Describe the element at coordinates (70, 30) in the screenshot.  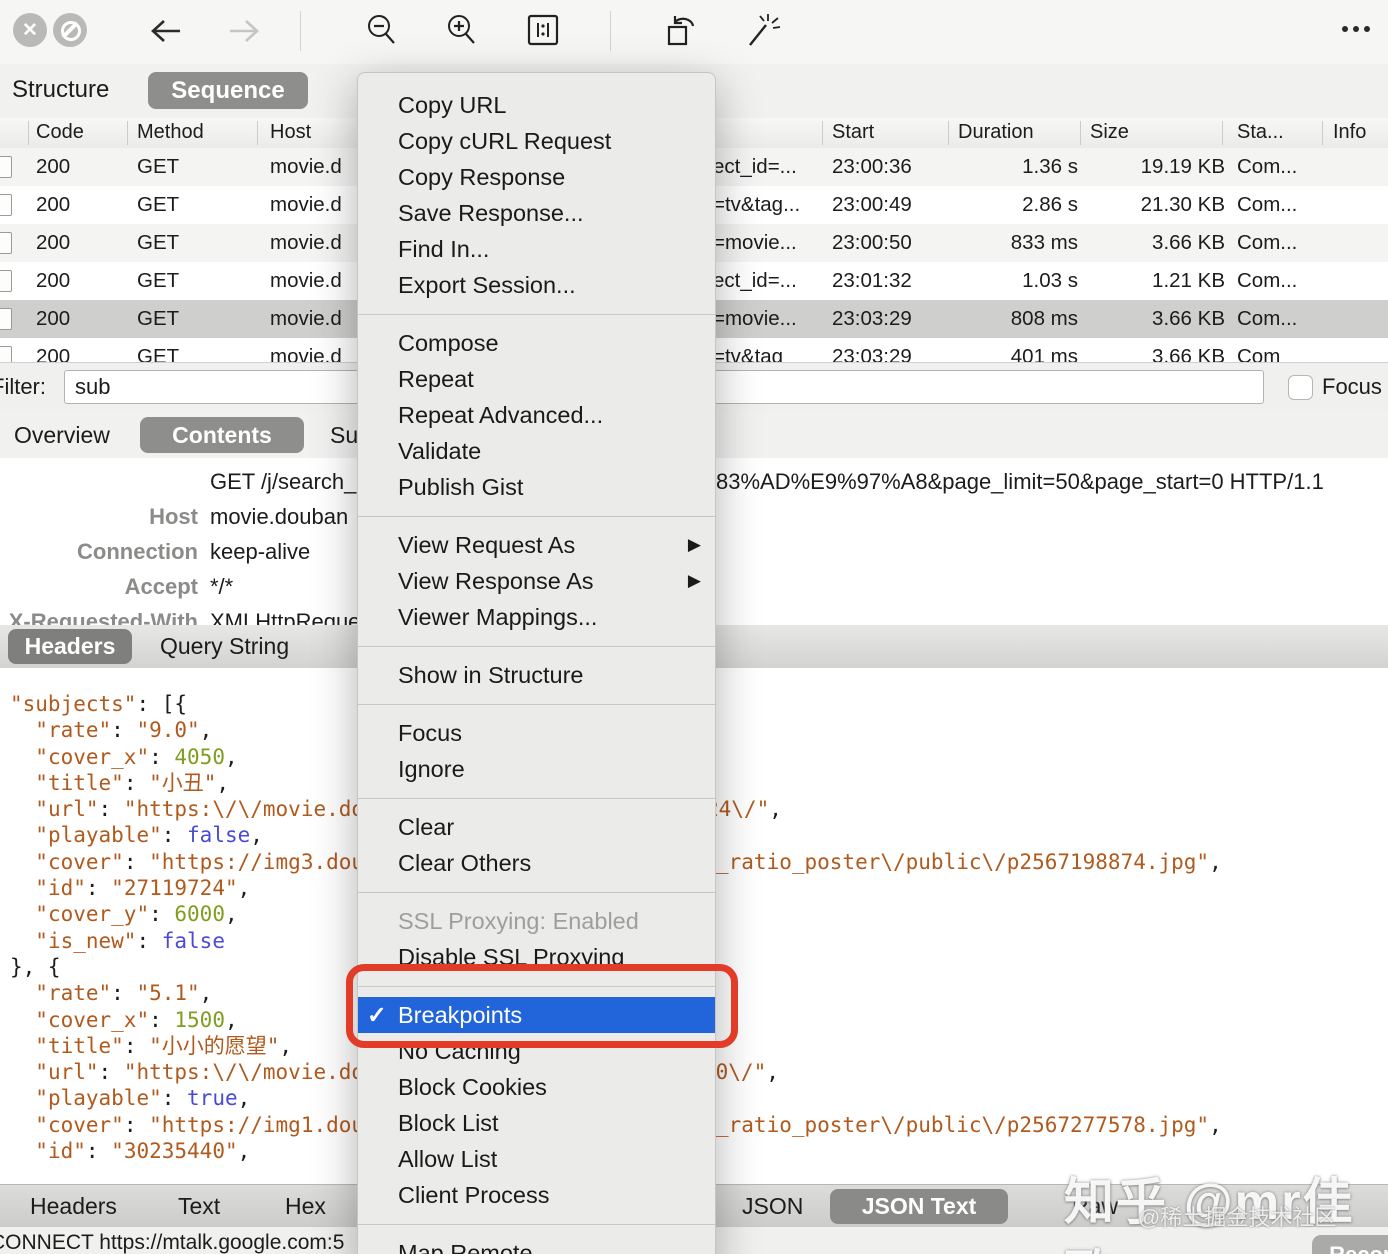
I see `no-entry-icon` at that location.